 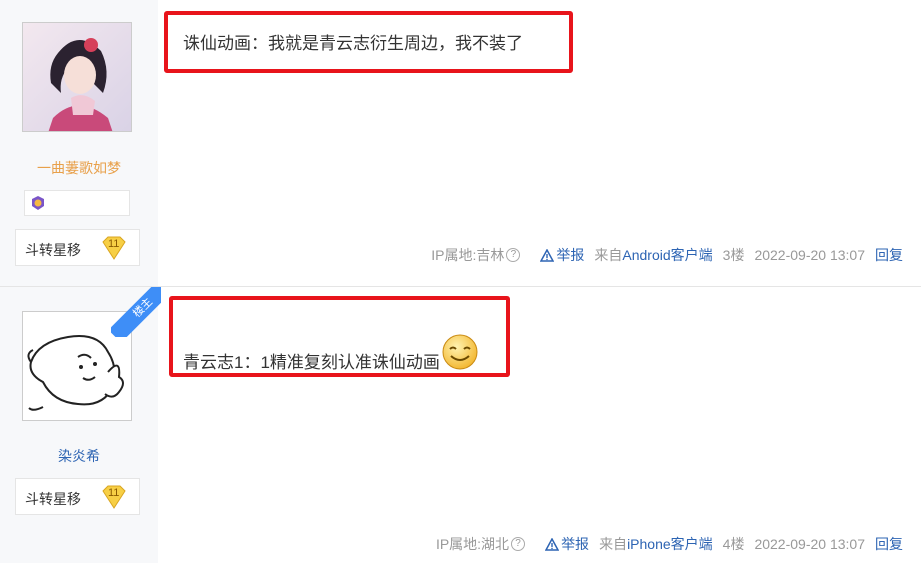 I want to click on floor-number: 4楼, so click(x=733, y=544).